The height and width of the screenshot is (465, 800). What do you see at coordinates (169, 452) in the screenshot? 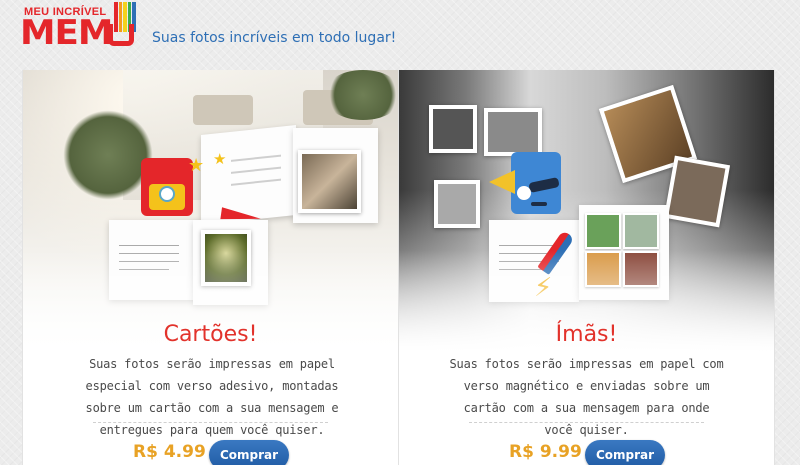
I see `product-price: R$ 4.99` at bounding box center [169, 452].